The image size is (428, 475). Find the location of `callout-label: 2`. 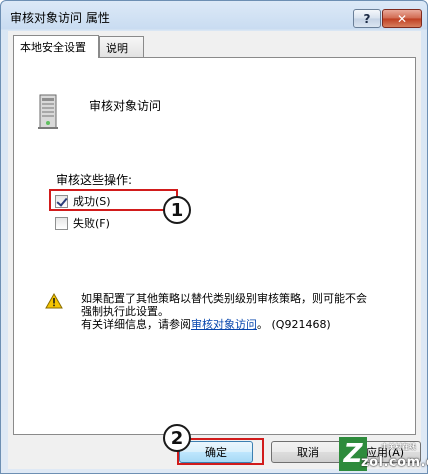

callout-label: 2 is located at coordinates (177, 438).